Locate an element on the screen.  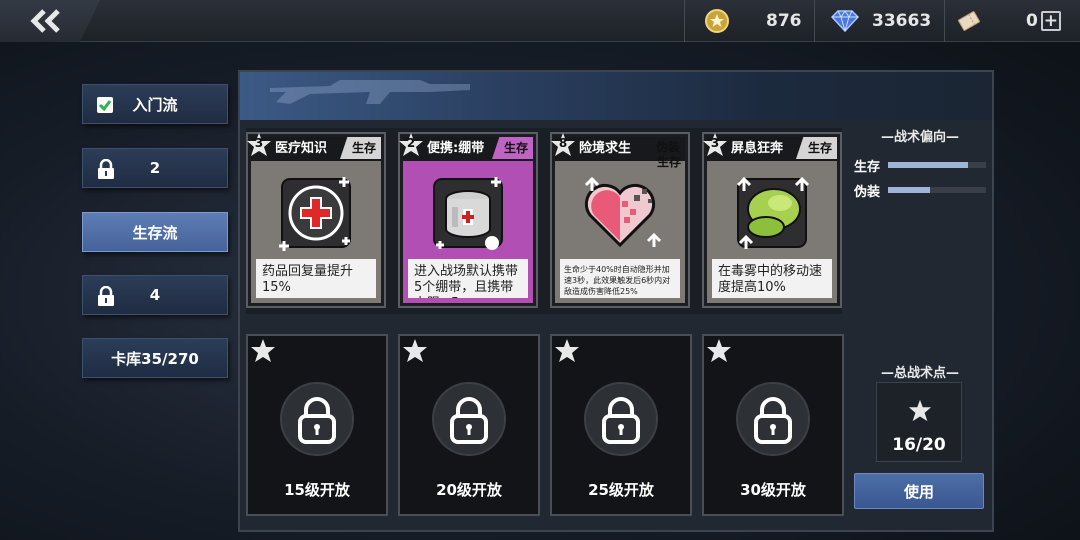
back-button is located at coordinates (50, 21).